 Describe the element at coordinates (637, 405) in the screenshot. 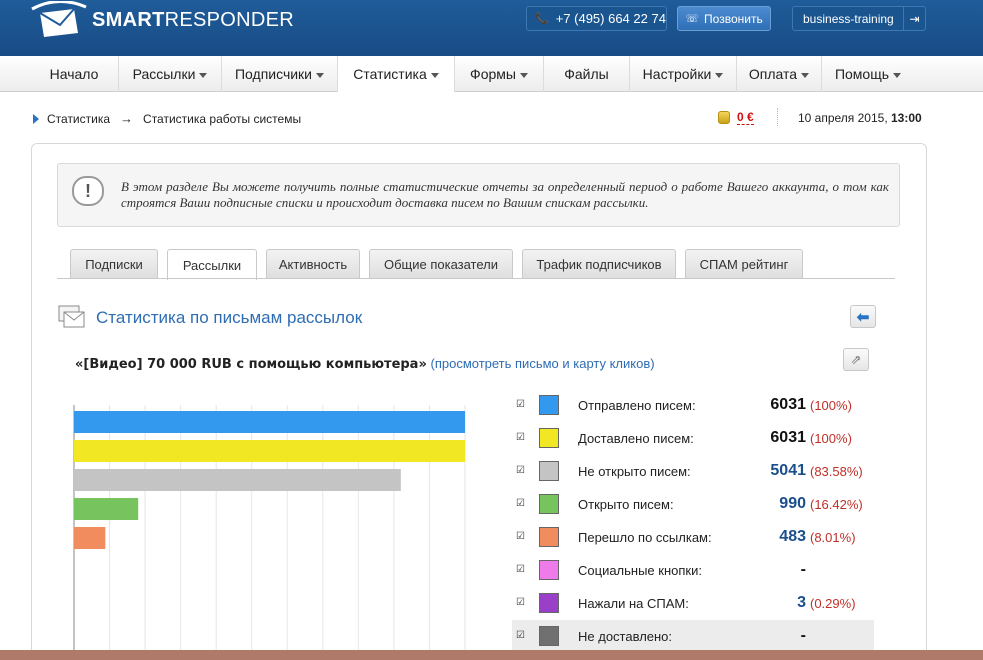

I see `legend-label: Отправлено писем:` at that location.